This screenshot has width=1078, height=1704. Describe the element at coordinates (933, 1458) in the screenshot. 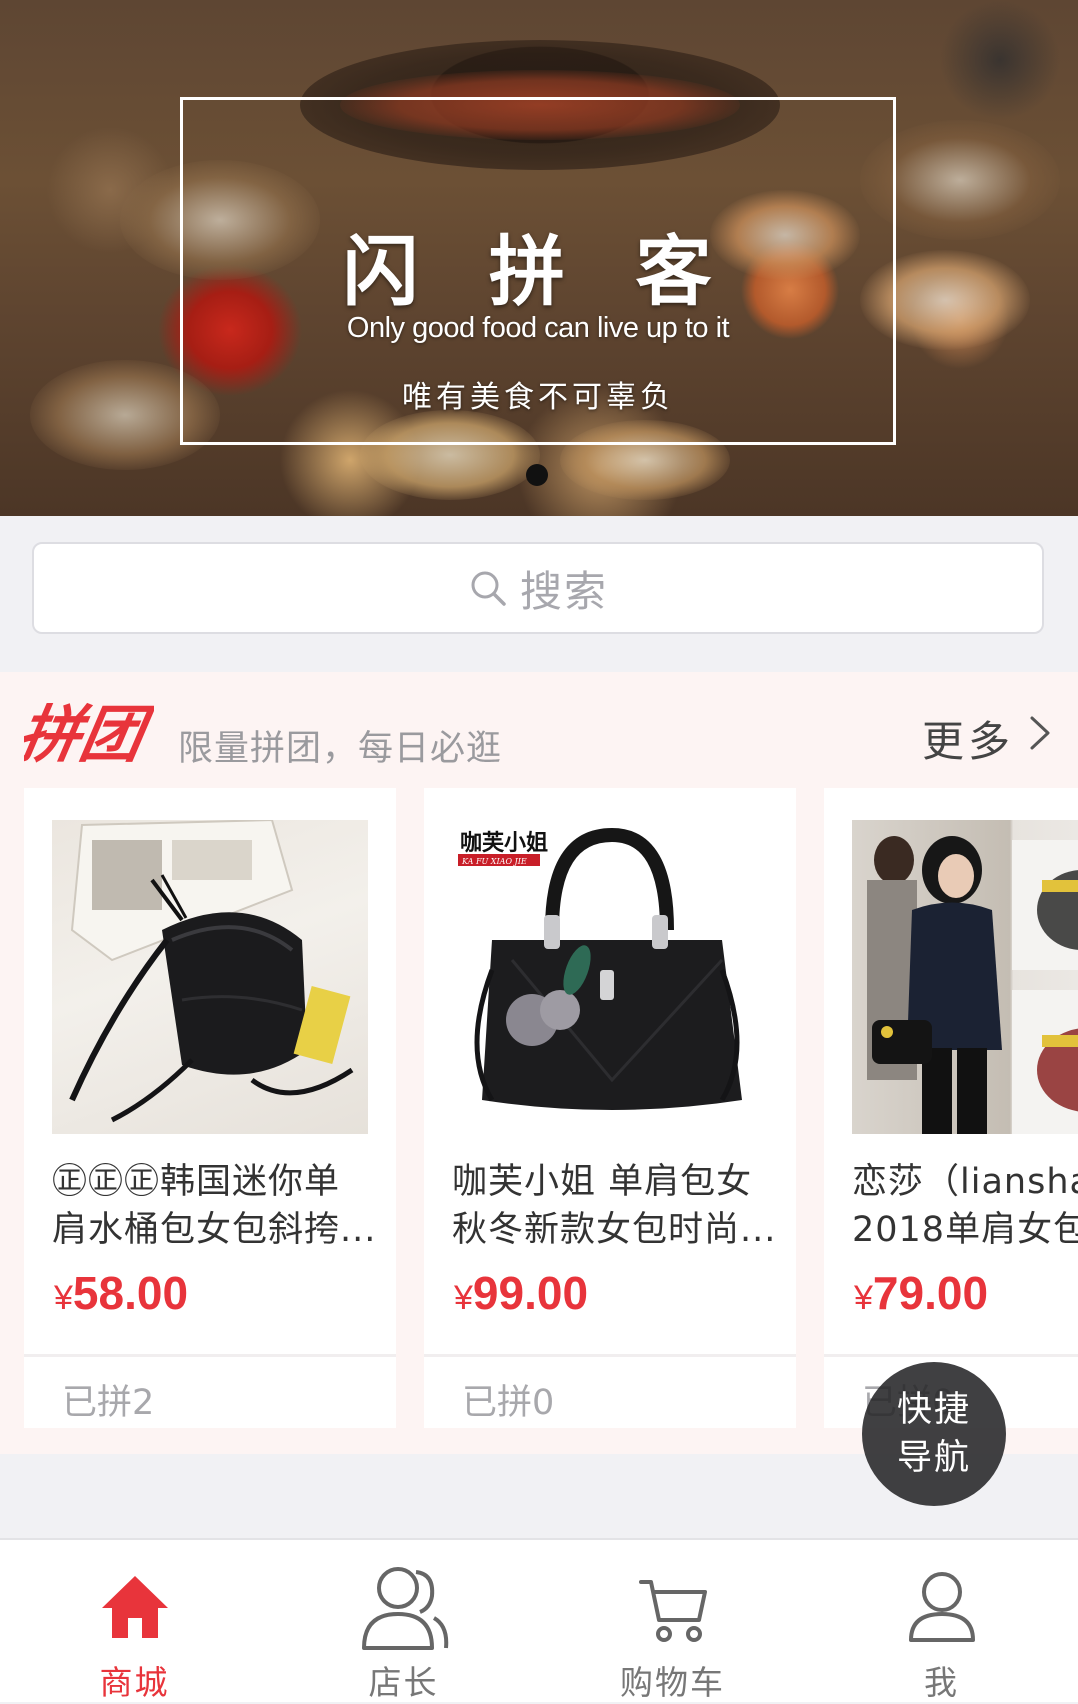

I see `quick-nav-line2: 导航` at that location.